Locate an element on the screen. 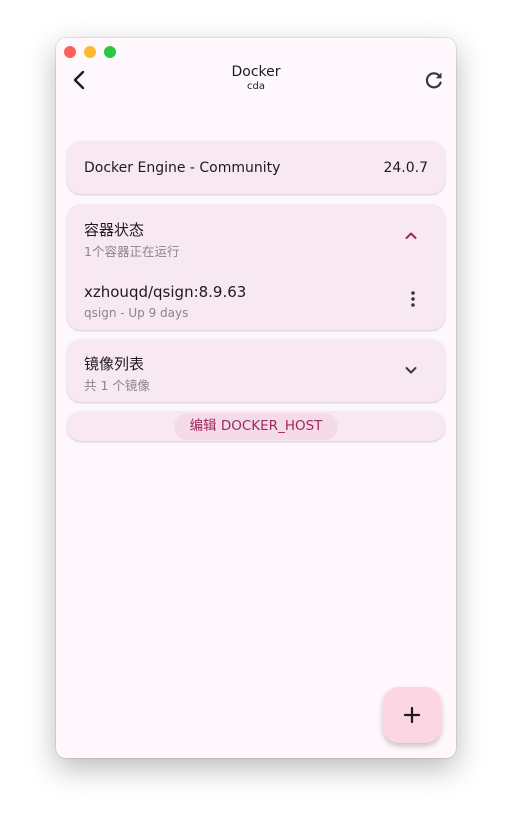  add-icon is located at coordinates (412, 715).